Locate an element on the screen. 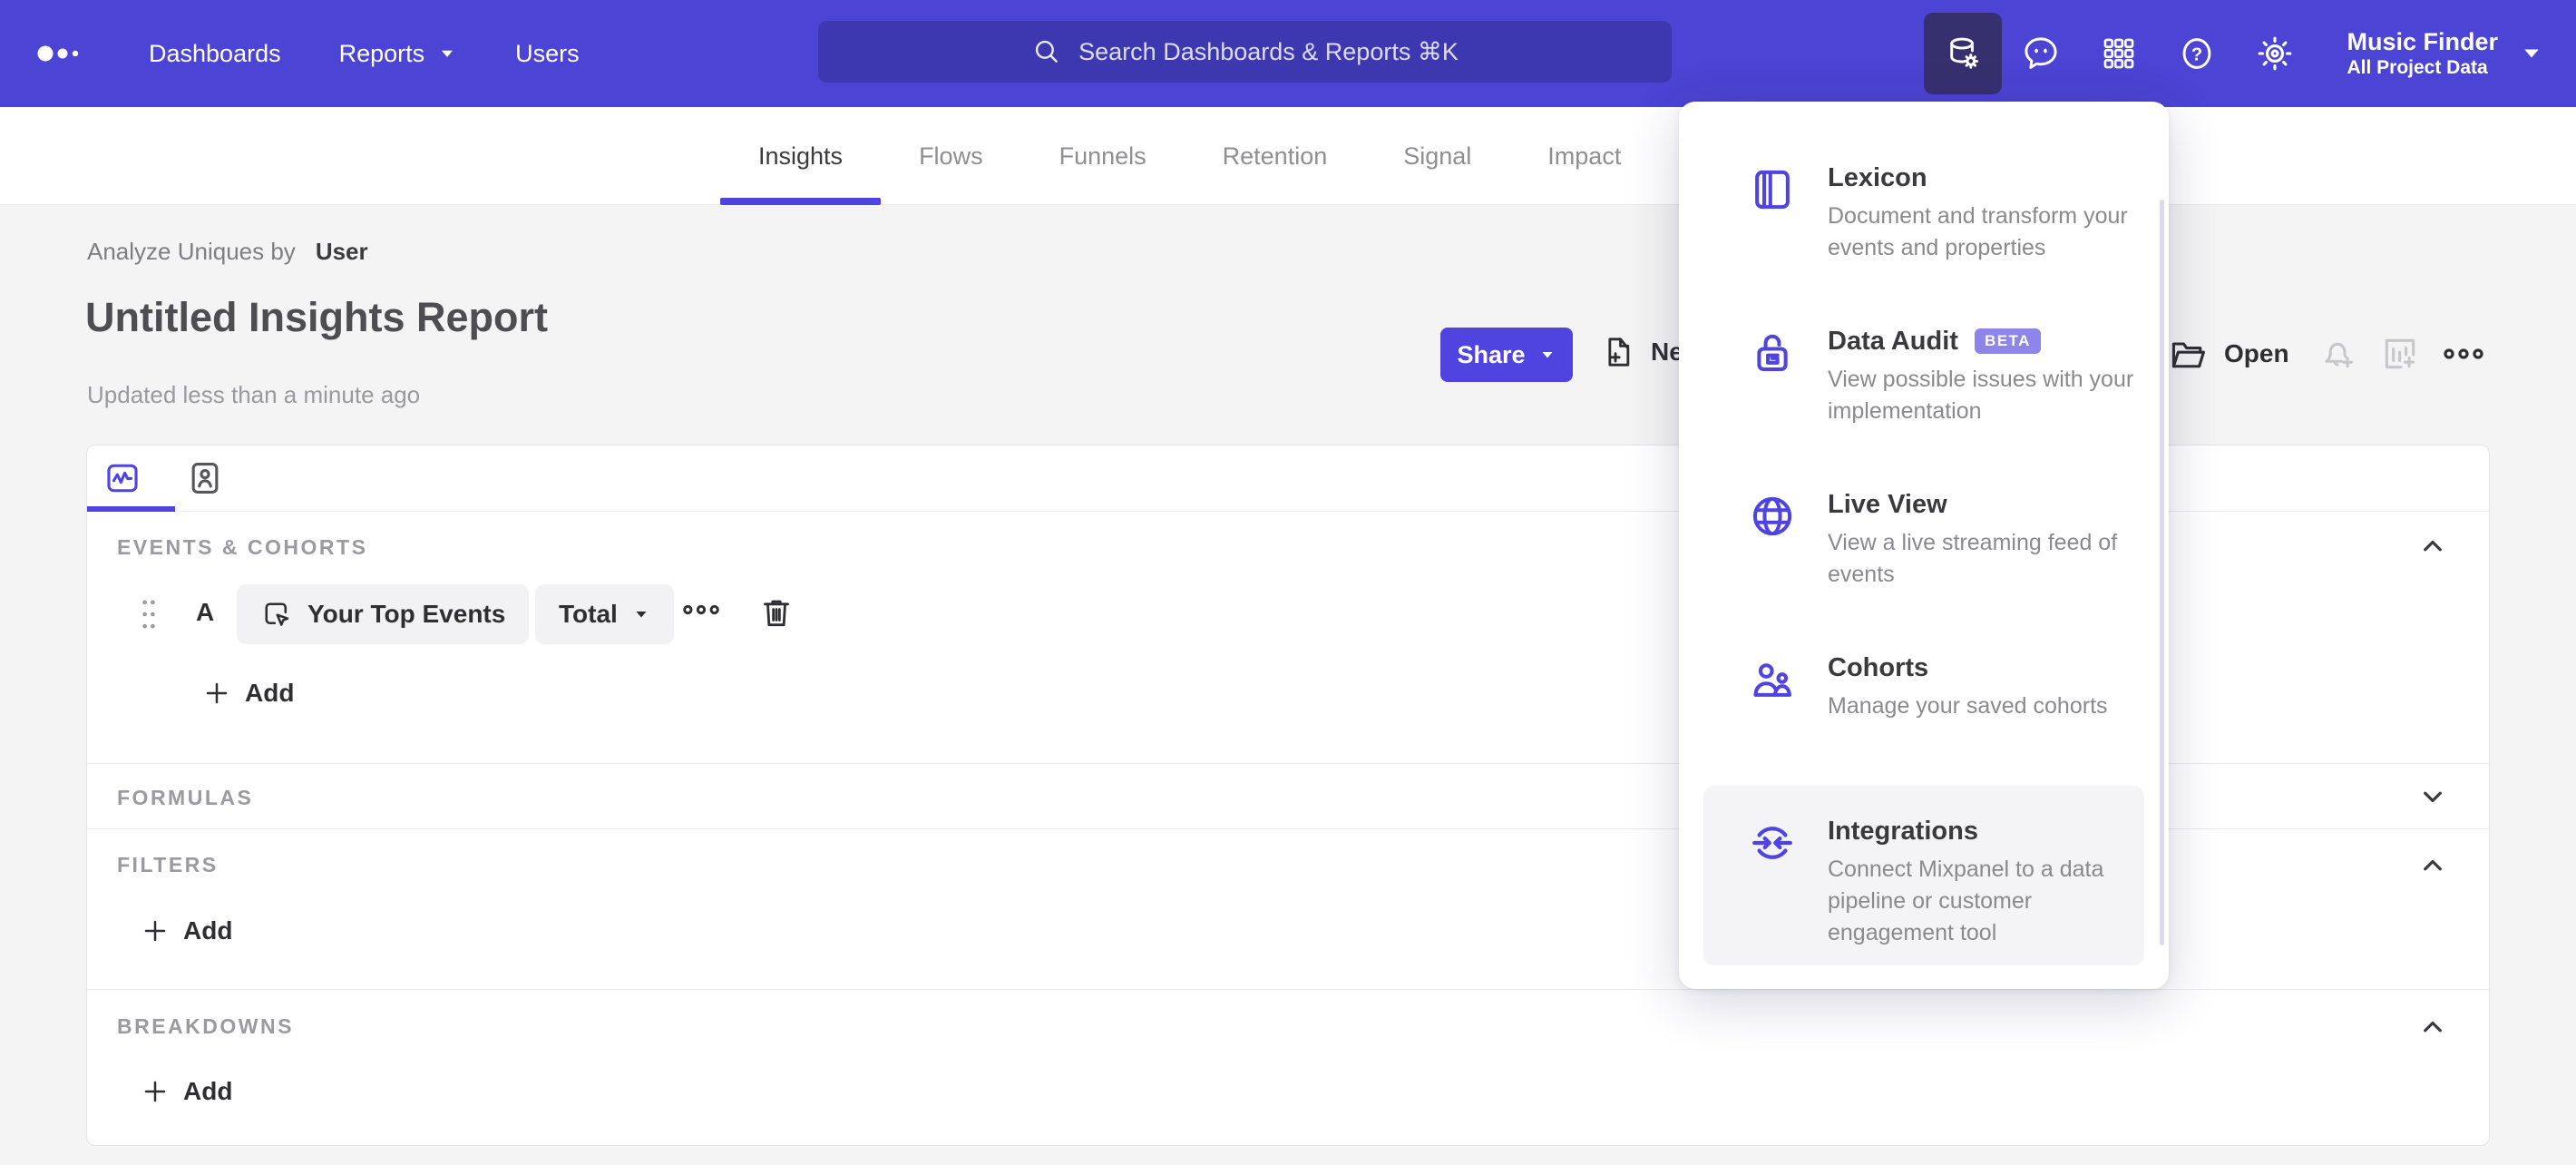  data-management-button is located at coordinates (1963, 53).